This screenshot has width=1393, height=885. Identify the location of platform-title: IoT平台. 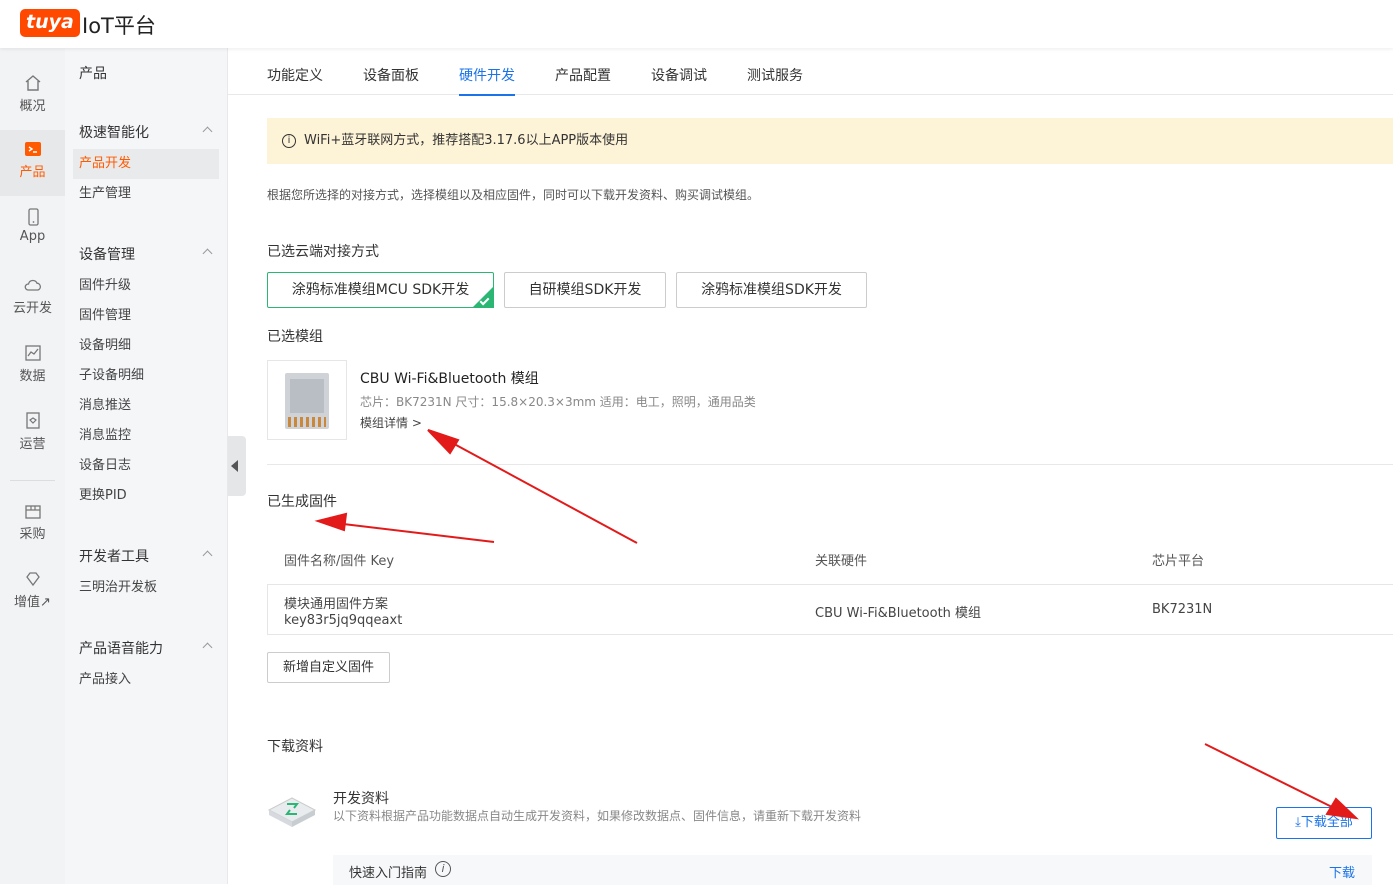
(119, 26).